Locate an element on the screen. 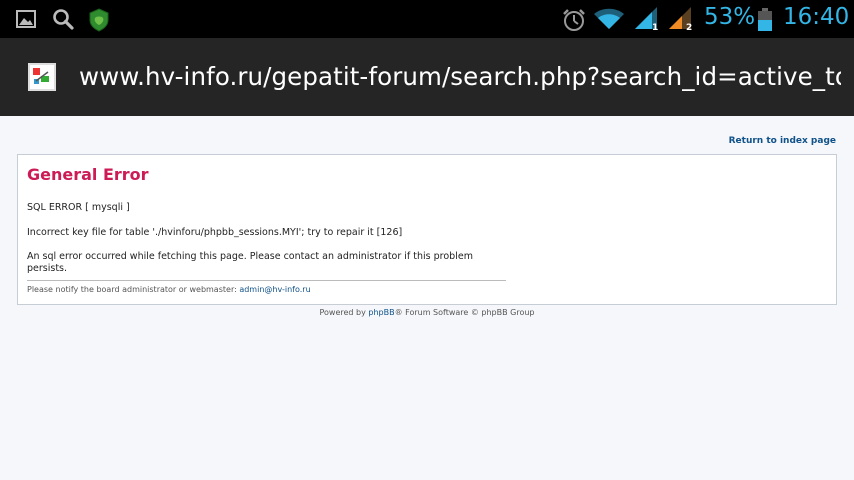 The width and height of the screenshot is (854, 480). search-icon is located at coordinates (63, 21).